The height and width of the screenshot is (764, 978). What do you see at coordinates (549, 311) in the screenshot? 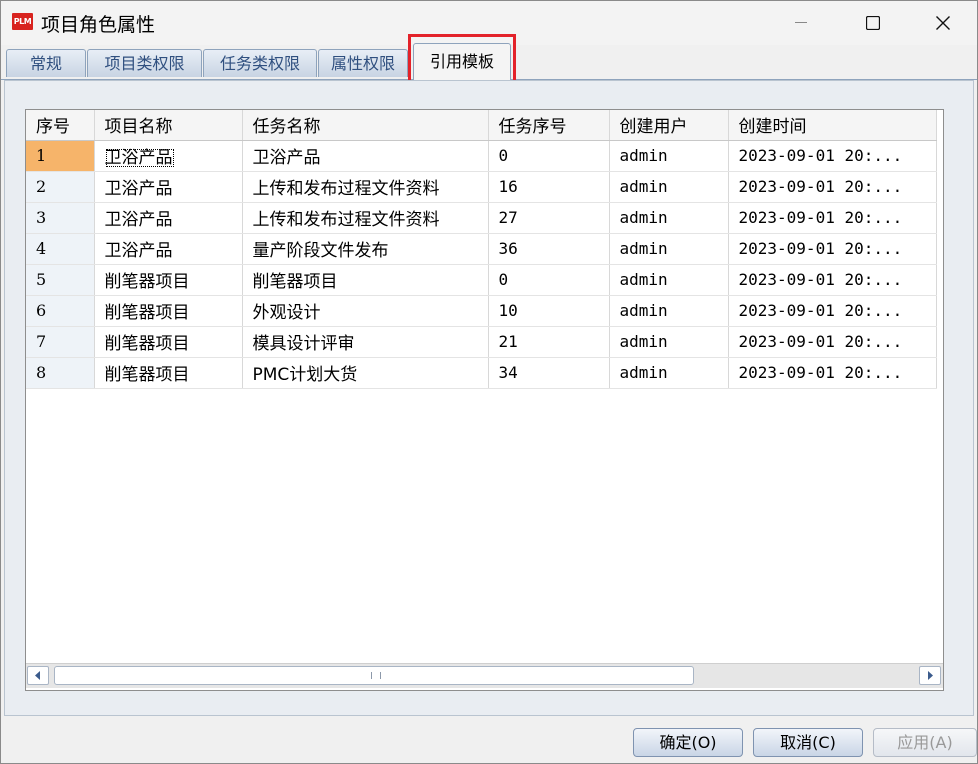
I see `task-number-cell: 10` at bounding box center [549, 311].